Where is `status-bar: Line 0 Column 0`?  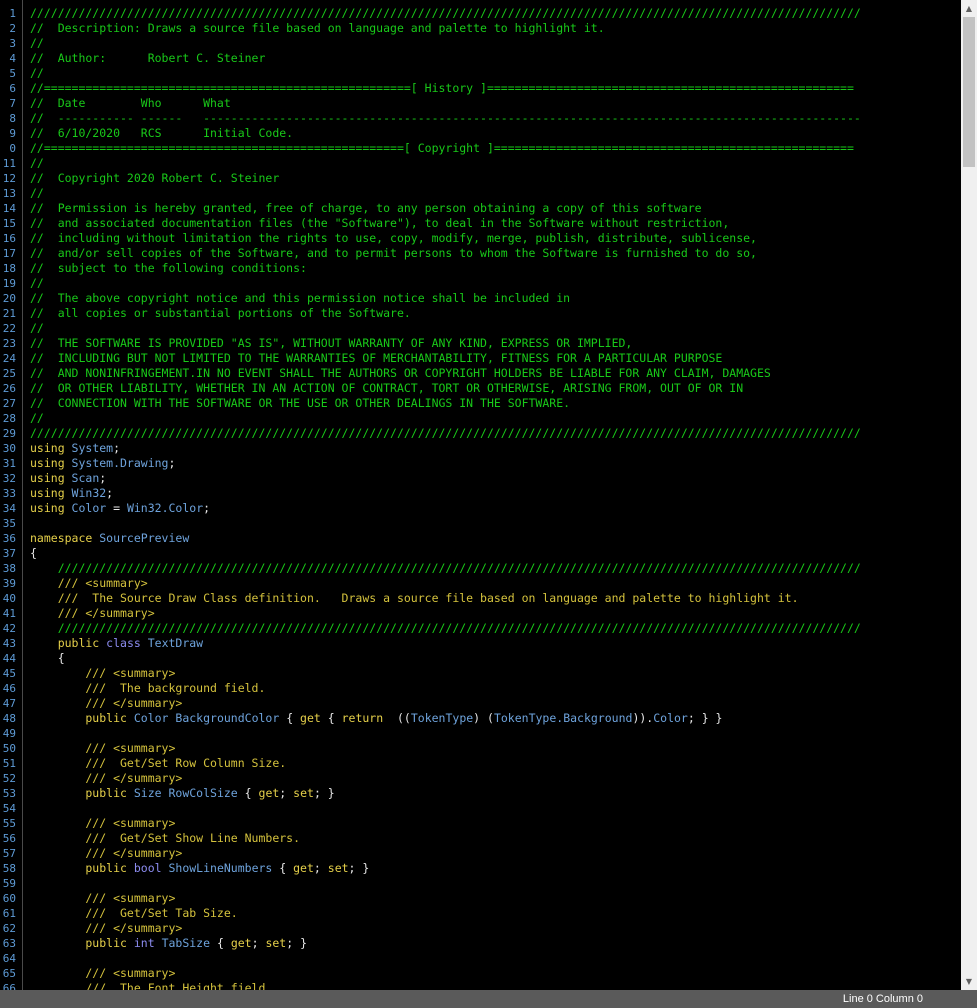
status-bar: Line 0 Column 0 is located at coordinates (488, 999).